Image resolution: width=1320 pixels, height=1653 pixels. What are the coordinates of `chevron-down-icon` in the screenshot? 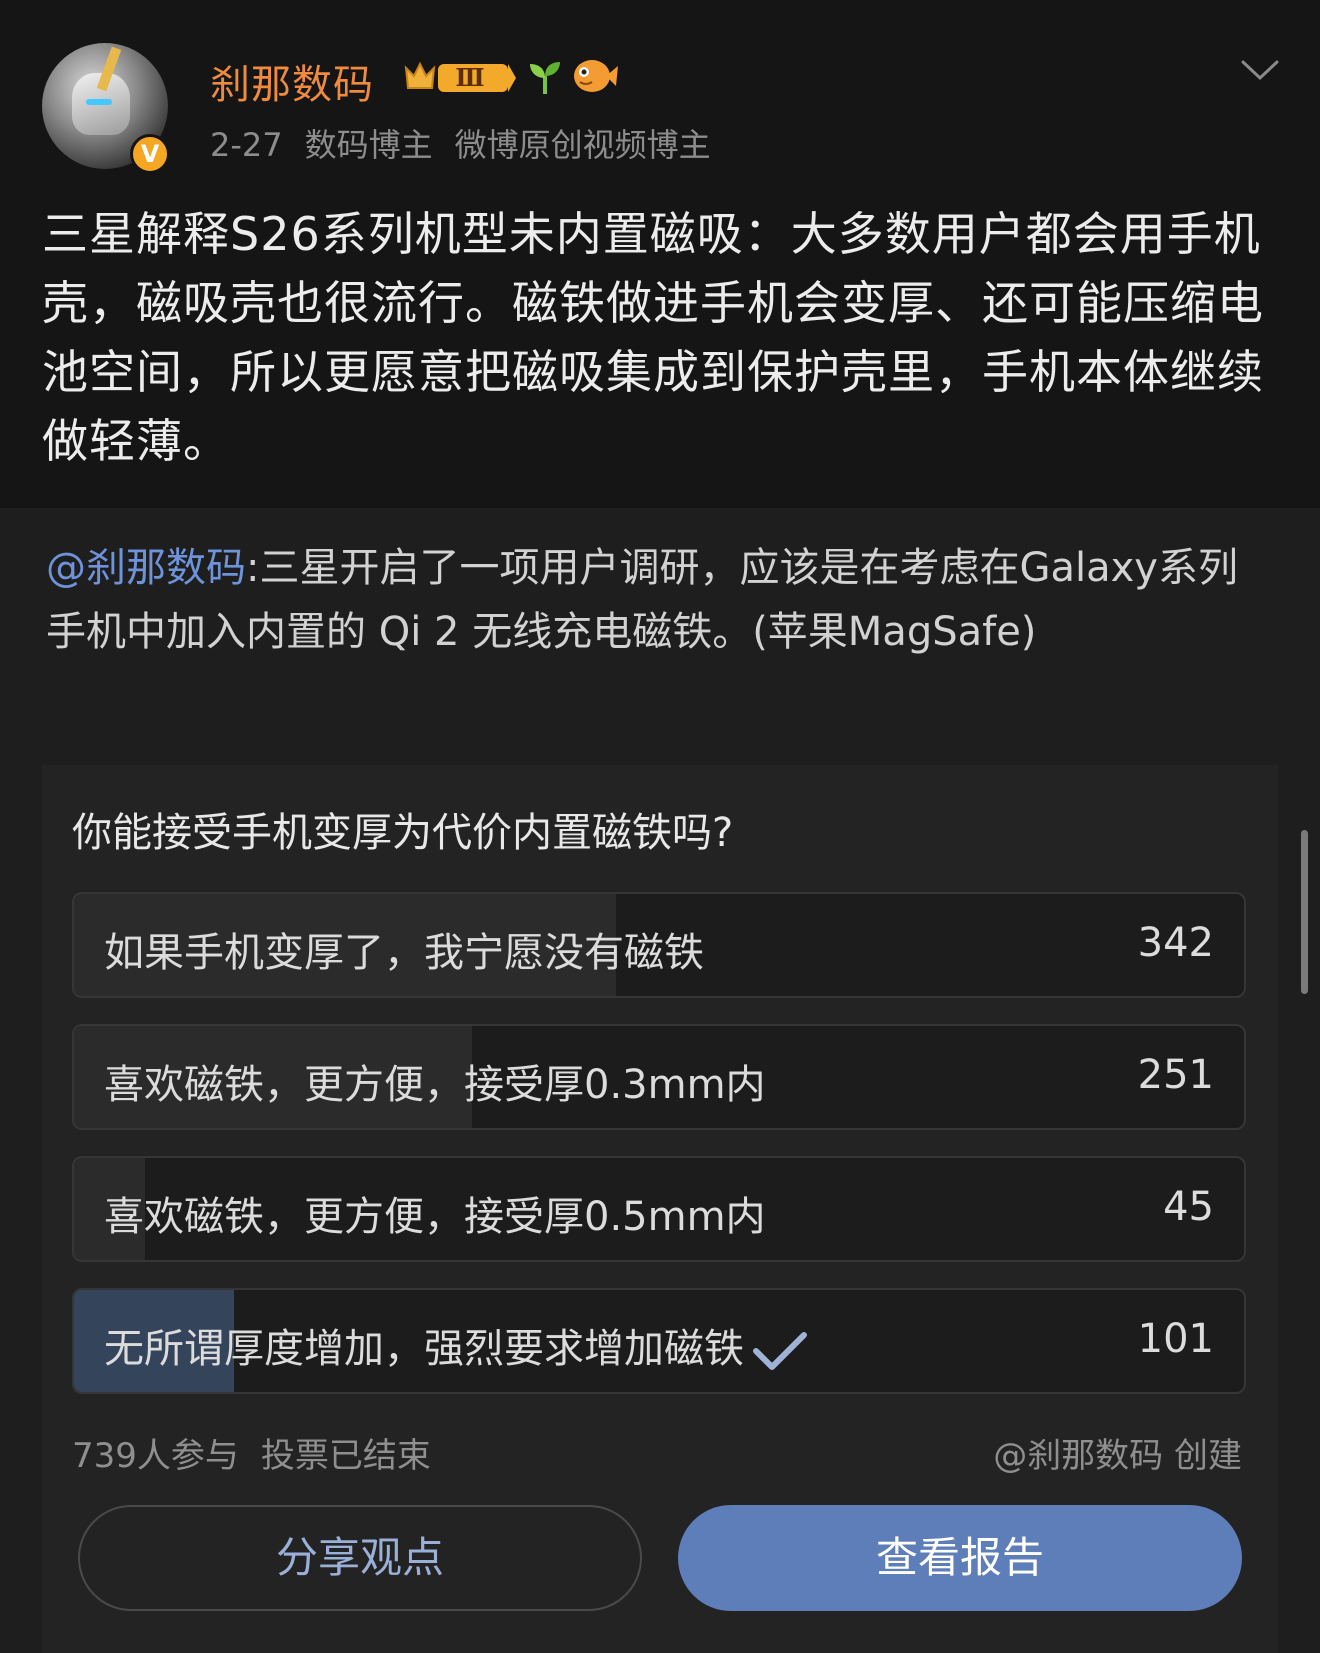 It's located at (1260, 70).